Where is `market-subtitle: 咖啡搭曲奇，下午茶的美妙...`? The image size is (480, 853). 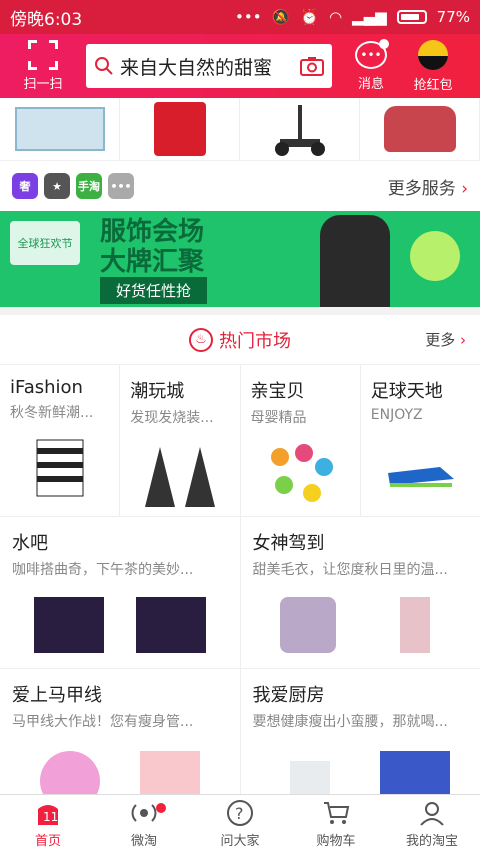 market-subtitle: 咖啡搭曲奇，下午茶的美妙... is located at coordinates (103, 570).